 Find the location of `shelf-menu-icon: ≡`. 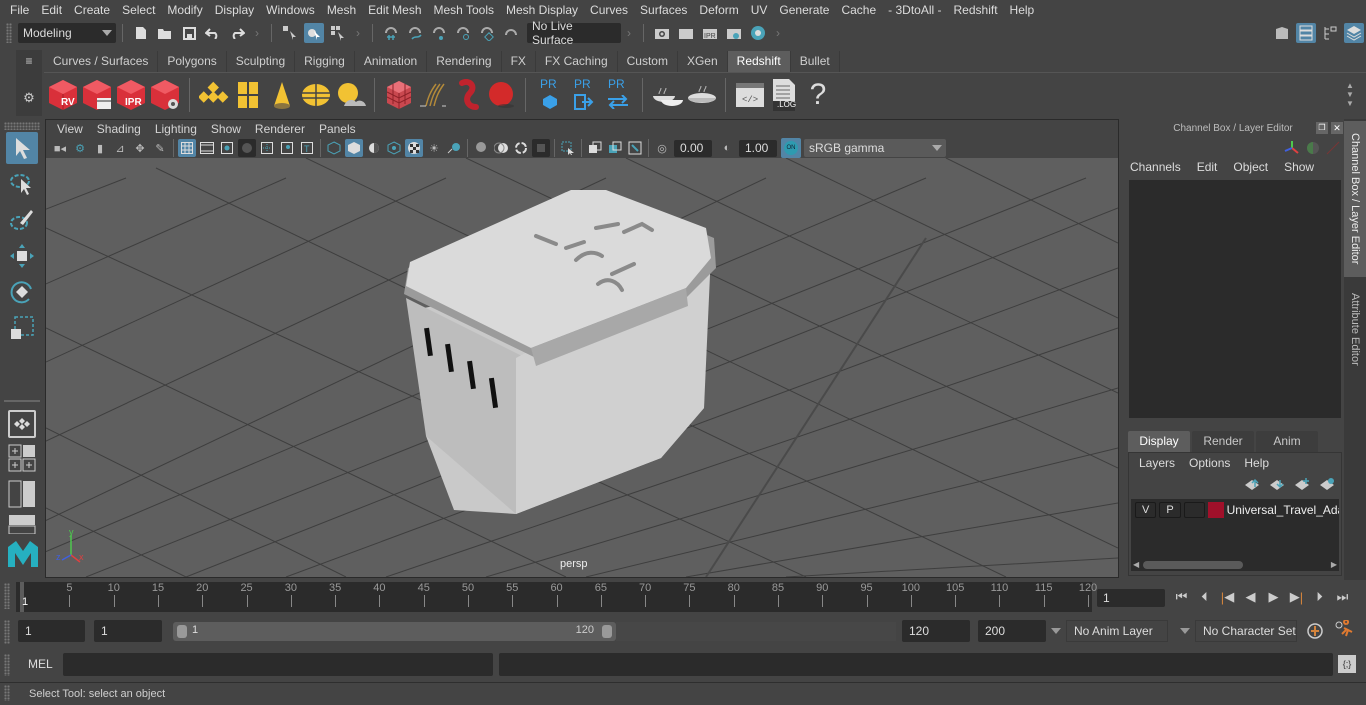

shelf-menu-icon: ≡ is located at coordinates (29, 61).